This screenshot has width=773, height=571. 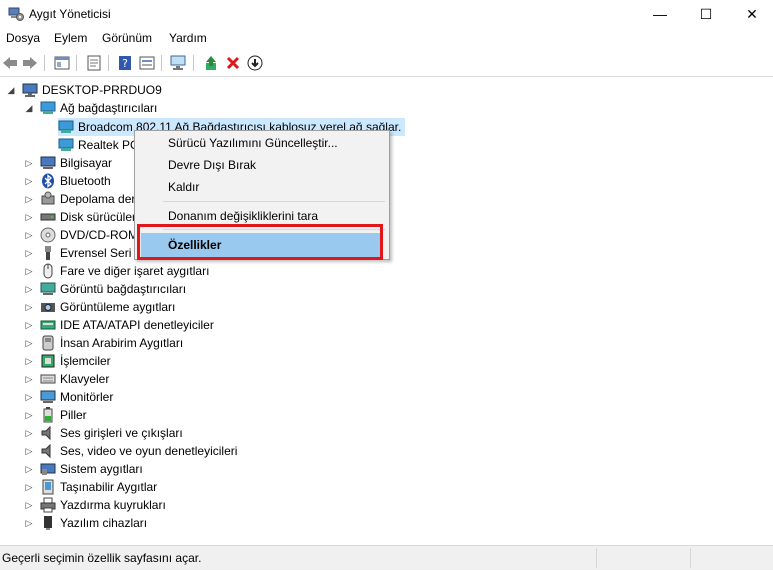 I want to click on disk-drive-icon, so click(x=48, y=217).